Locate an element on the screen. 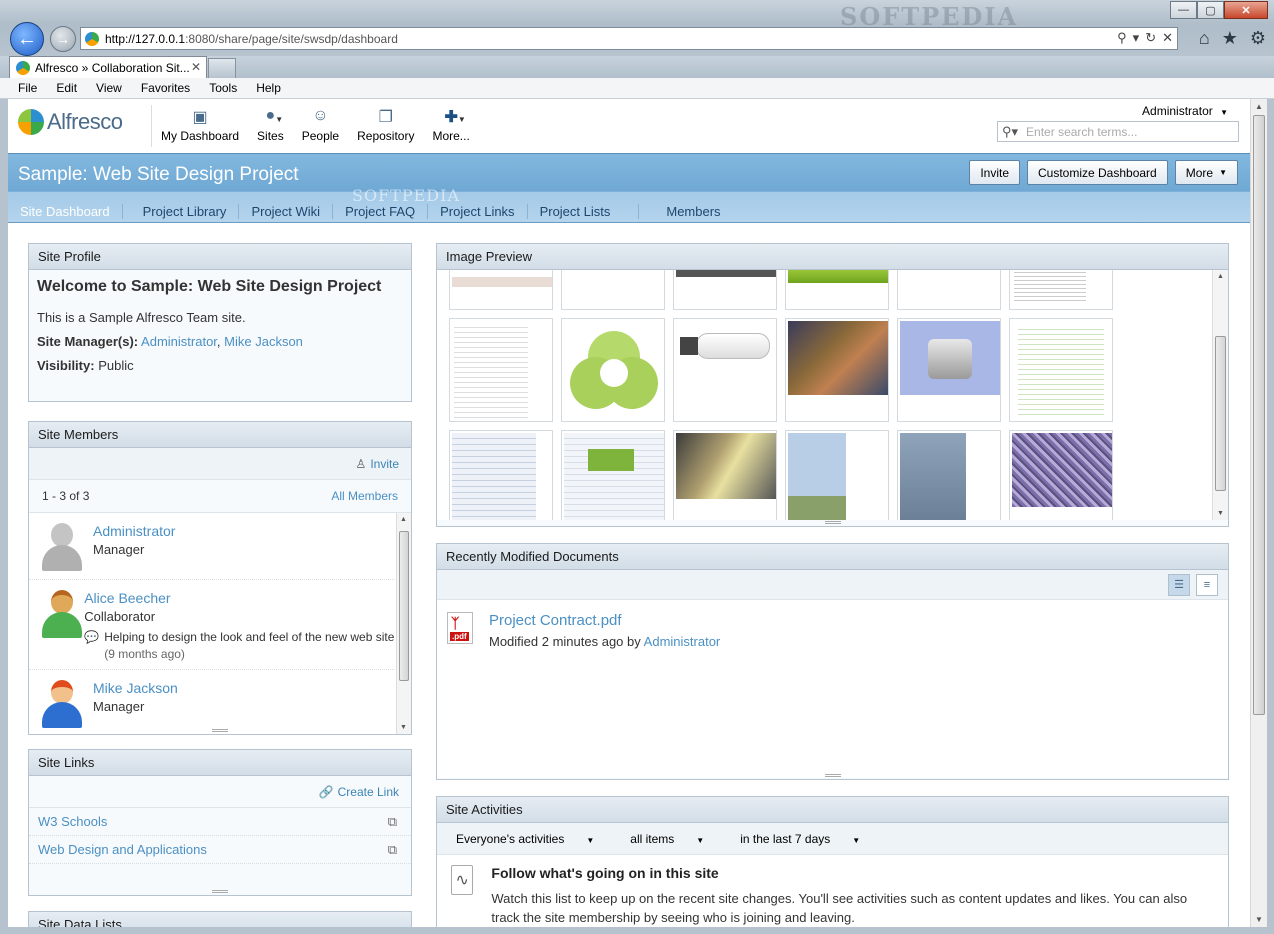  site-link: W3 Schools is located at coordinates (72, 821).